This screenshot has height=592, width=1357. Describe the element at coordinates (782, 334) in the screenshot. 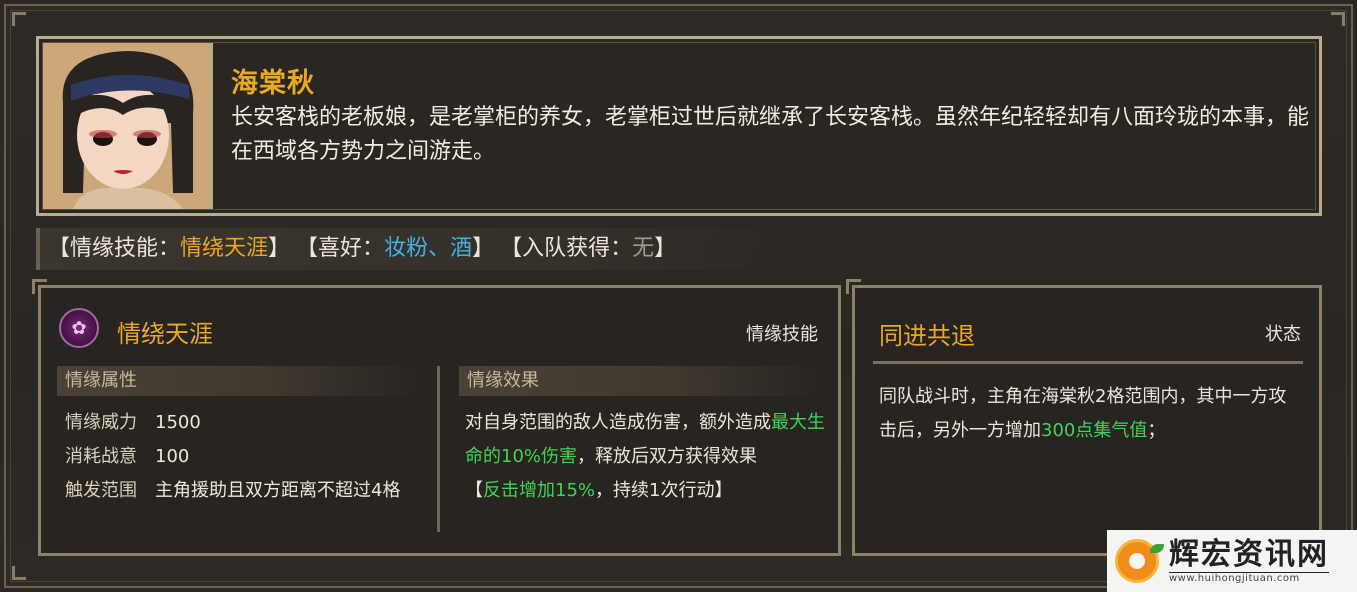

I see `skill-type: 情缘技能` at that location.